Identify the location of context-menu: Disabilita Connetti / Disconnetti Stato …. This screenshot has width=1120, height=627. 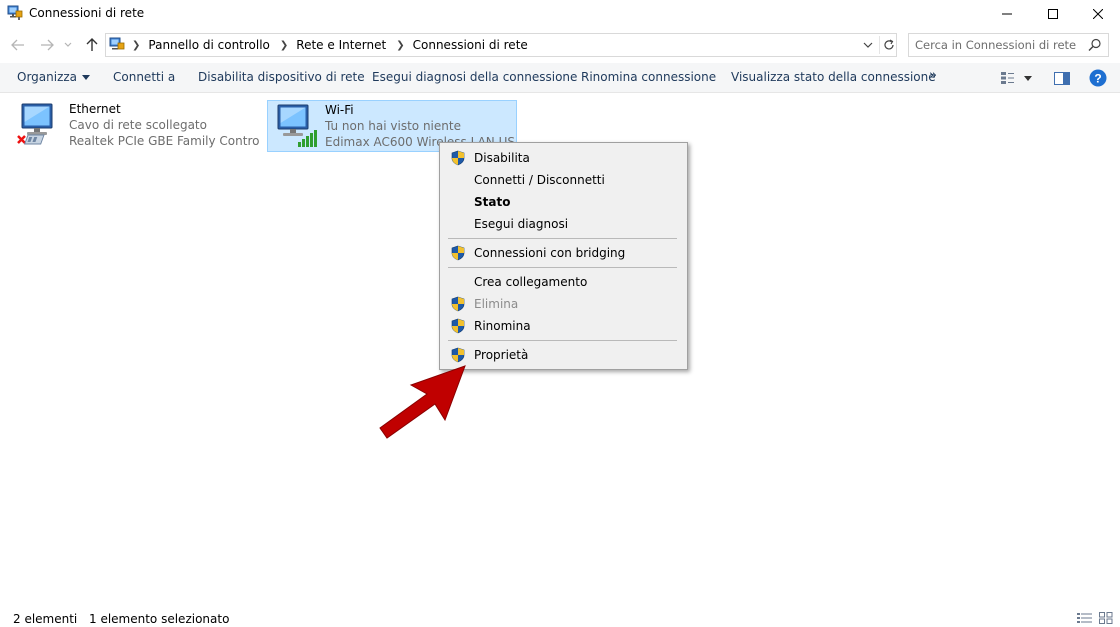
(563, 256).